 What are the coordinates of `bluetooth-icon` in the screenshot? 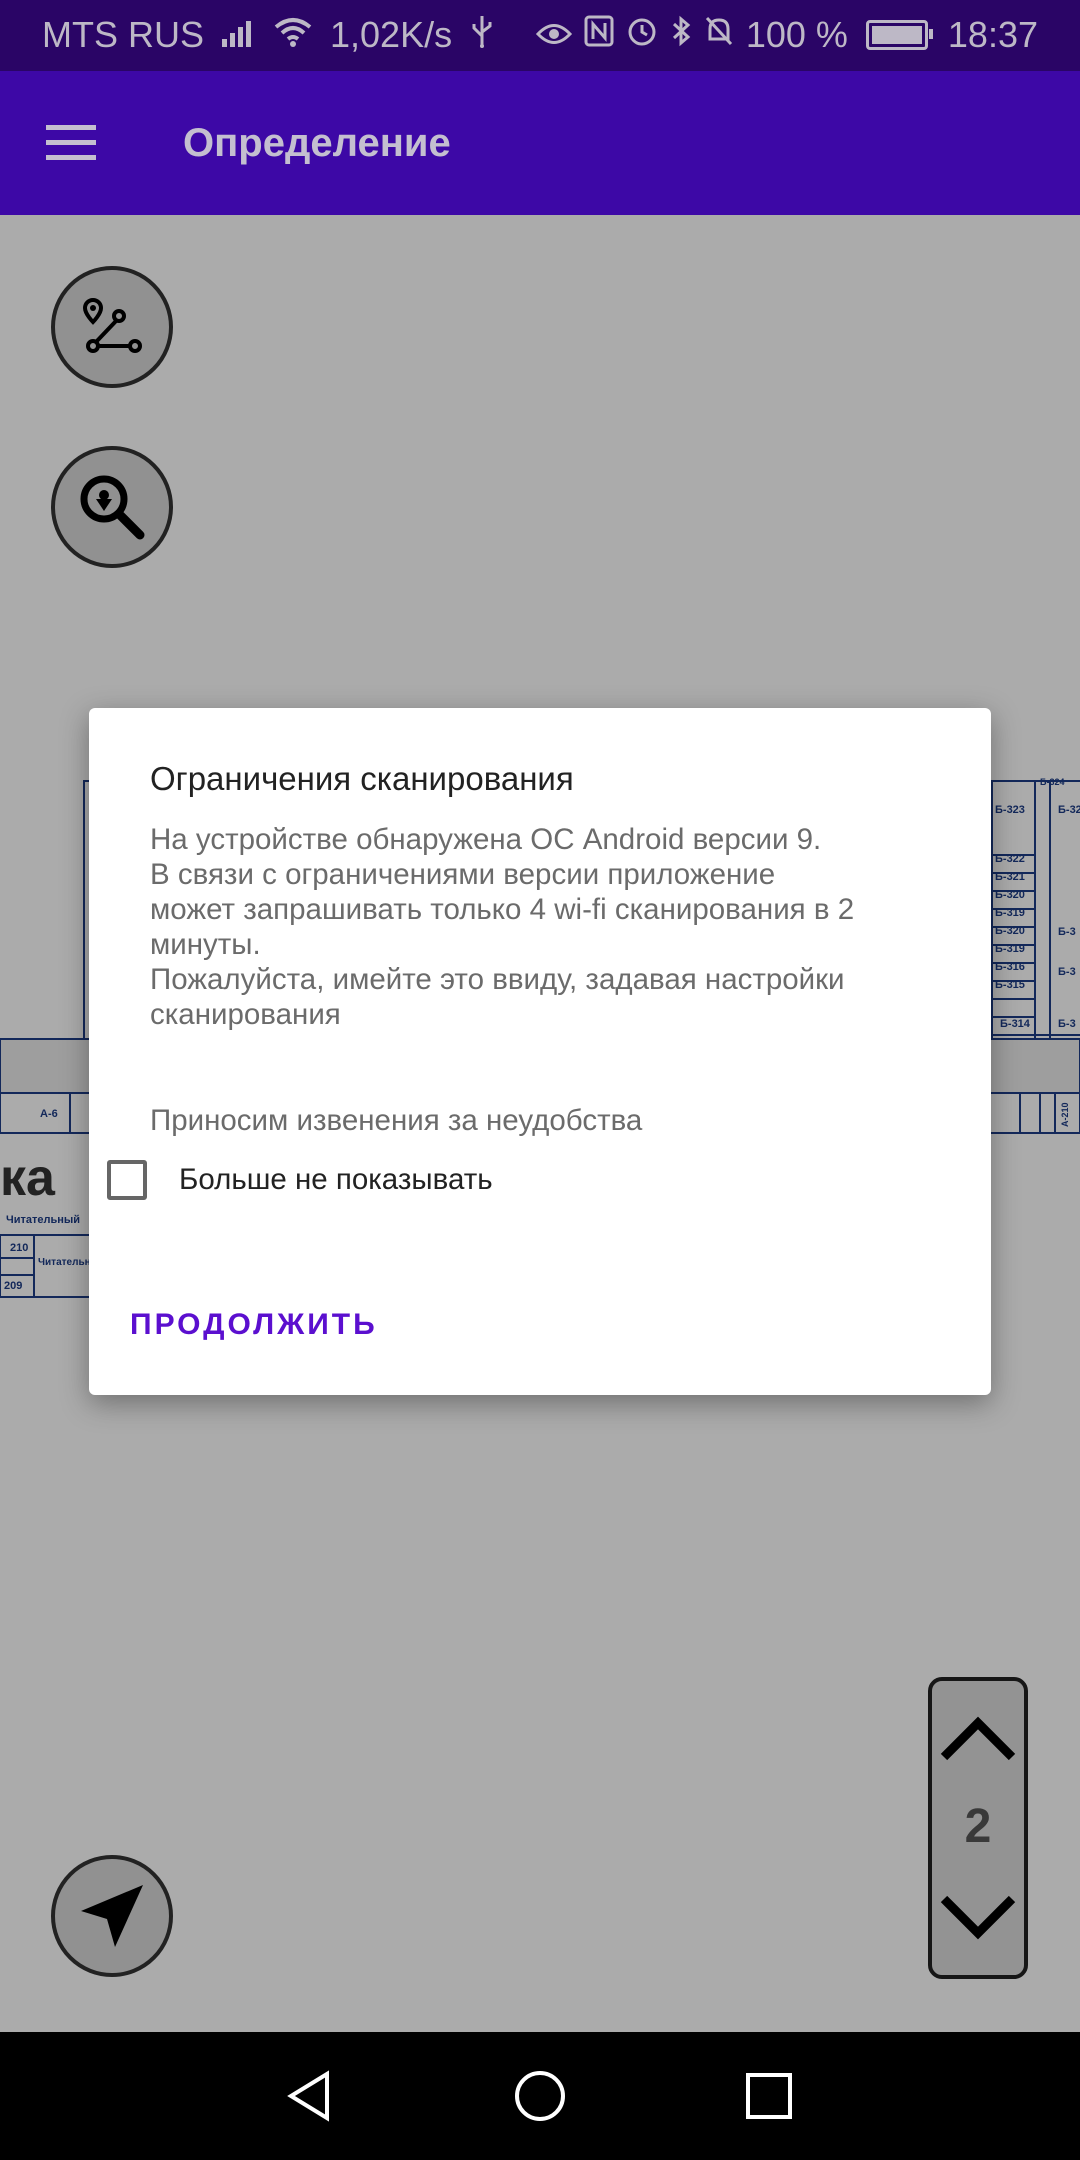 It's located at (681, 35).